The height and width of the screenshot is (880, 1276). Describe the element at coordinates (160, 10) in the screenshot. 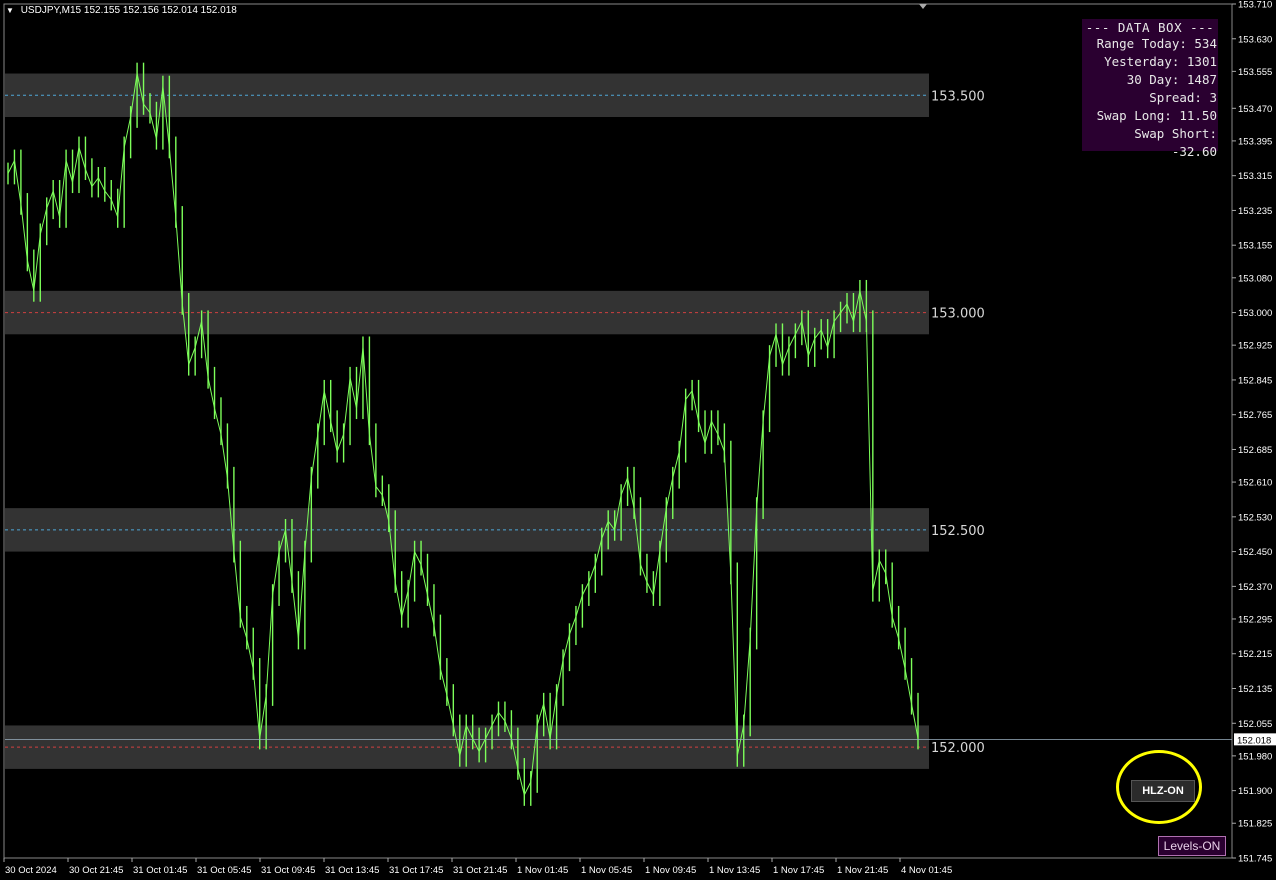

I see `ohlc-label: 152.155 152.156 152.014 152.018` at that location.